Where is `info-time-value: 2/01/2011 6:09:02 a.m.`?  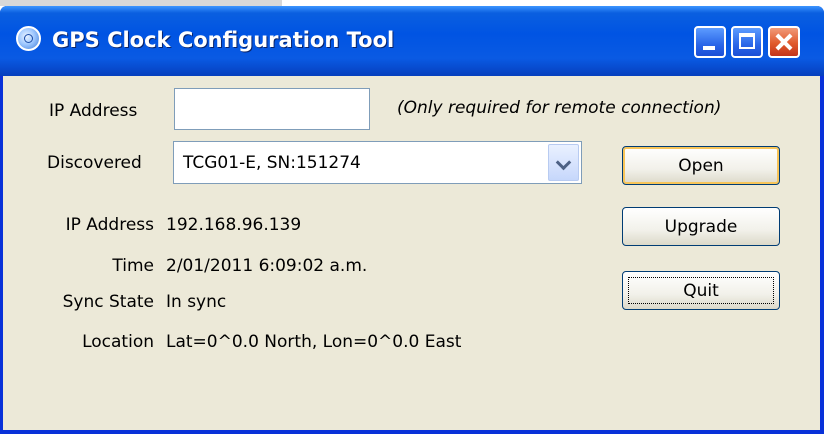 info-time-value: 2/01/2011 6:09:02 a.m. is located at coordinates (267, 266).